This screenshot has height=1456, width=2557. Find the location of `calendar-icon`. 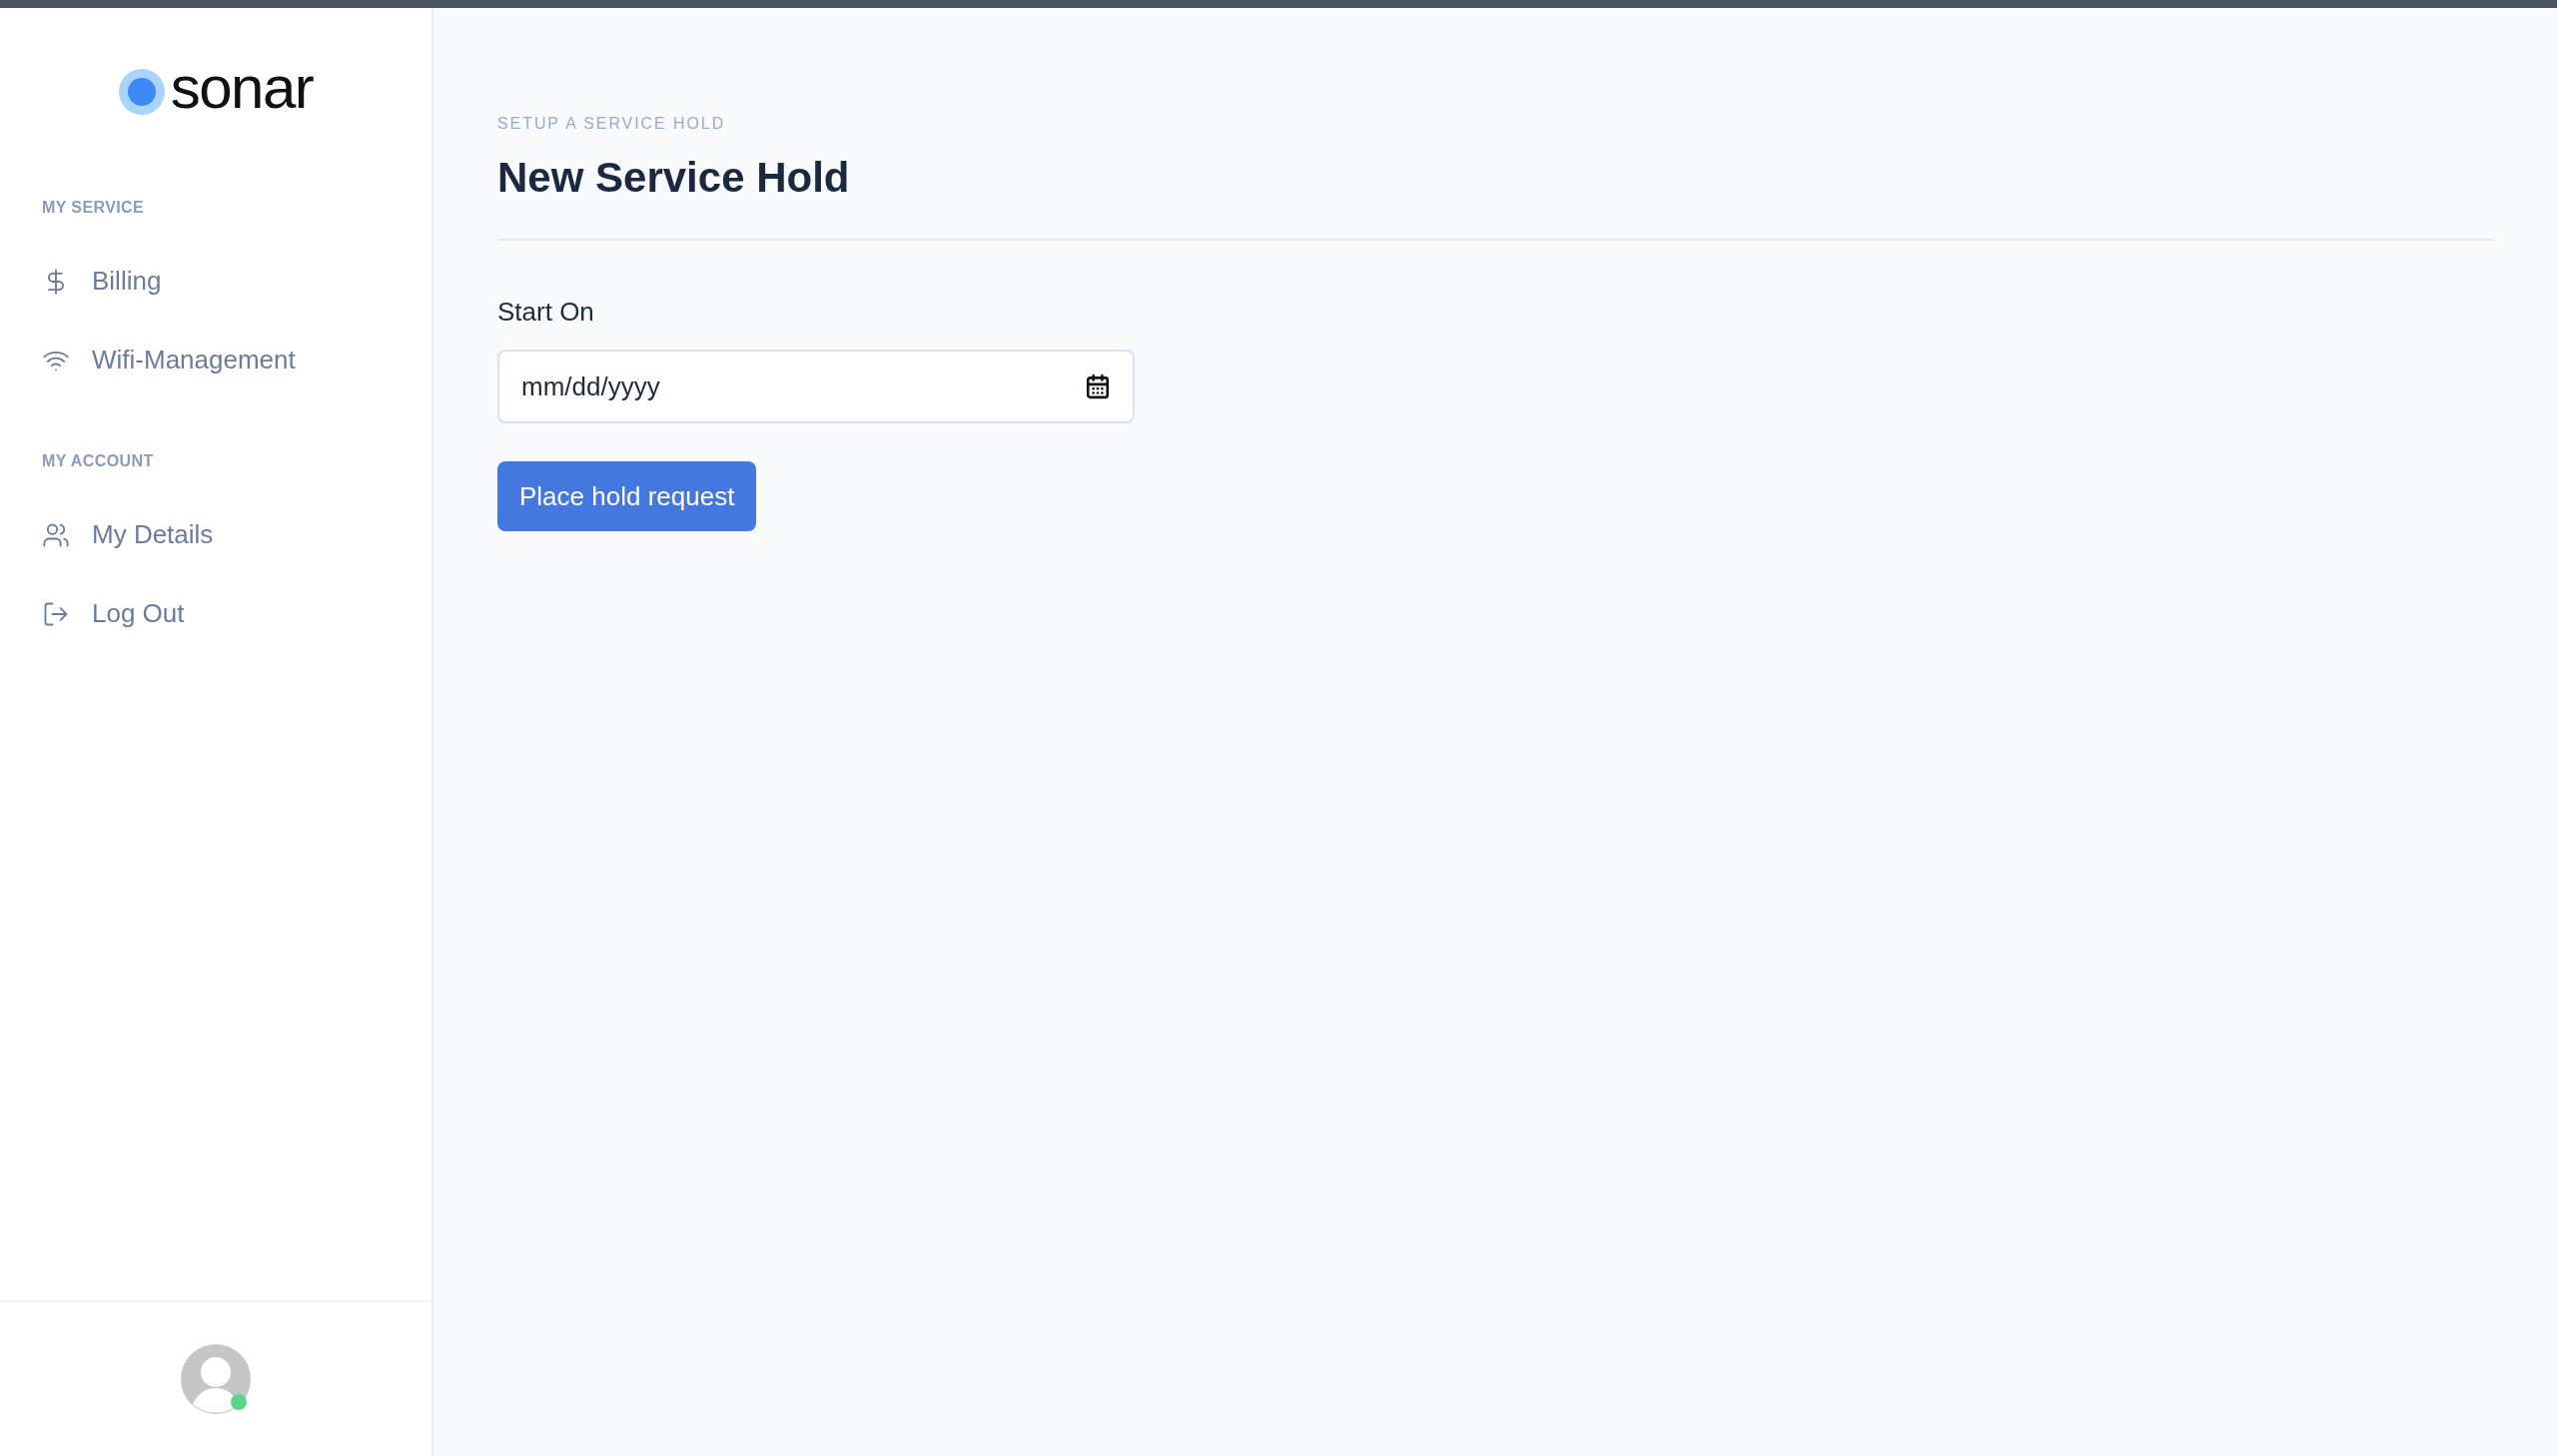

calendar-icon is located at coordinates (1098, 386).